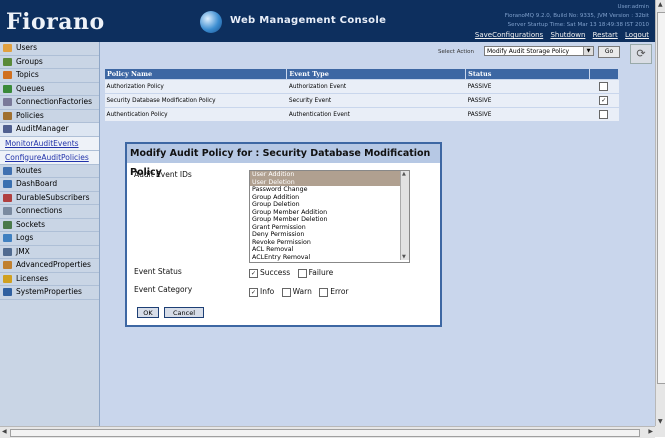 The image size is (665, 438). I want to click on info-label: Info, so click(267, 291).